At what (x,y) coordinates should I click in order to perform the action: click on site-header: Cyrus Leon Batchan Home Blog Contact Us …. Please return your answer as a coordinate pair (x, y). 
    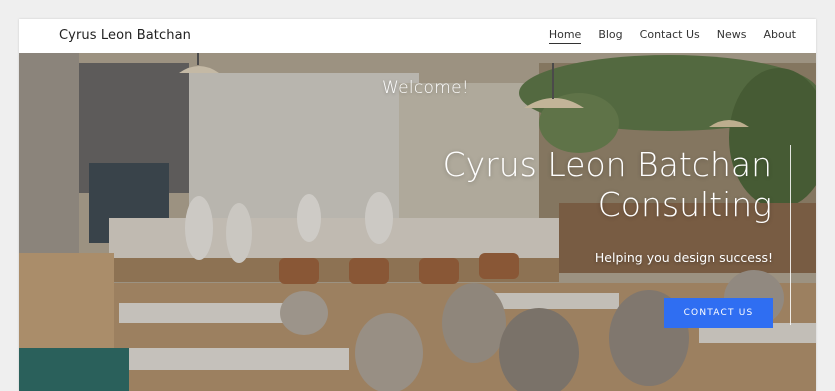
    Looking at the image, I should click on (417, 36).